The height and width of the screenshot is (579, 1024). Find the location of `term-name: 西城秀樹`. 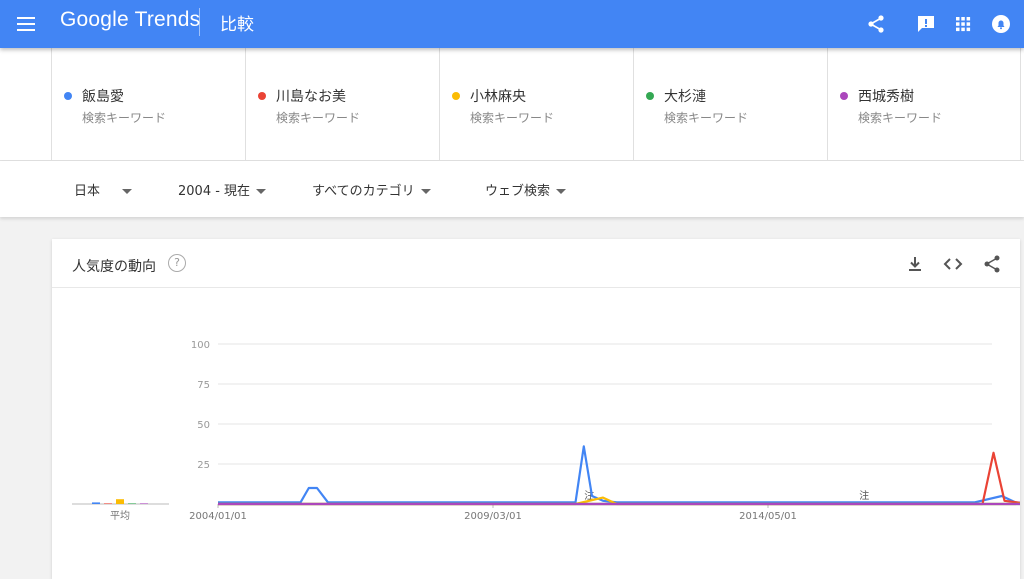

term-name: 西城秀樹 is located at coordinates (886, 97).